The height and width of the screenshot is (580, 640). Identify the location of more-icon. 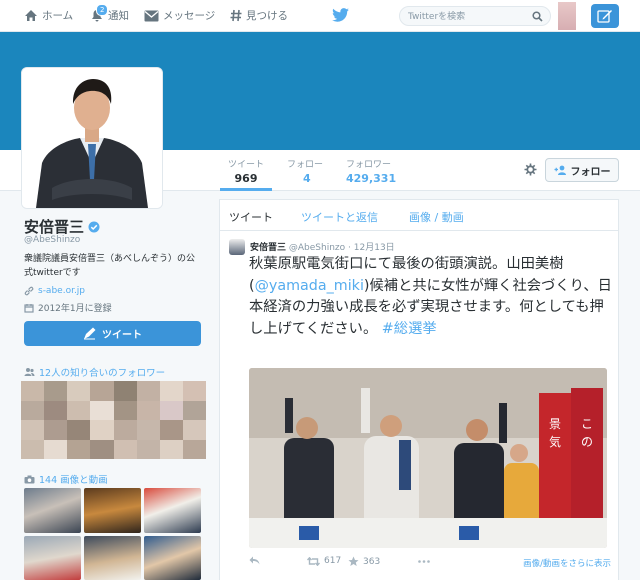
(424, 561).